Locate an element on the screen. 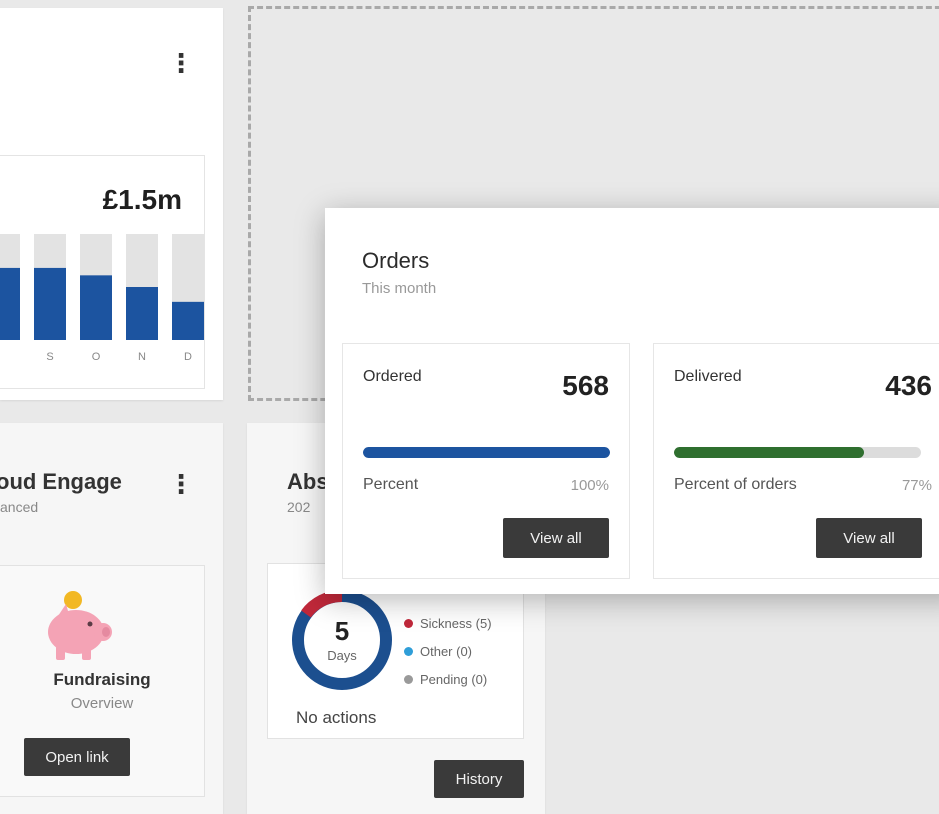 The height and width of the screenshot is (814, 939). legend-item-sickness: Sickness (5) is located at coordinates (448, 623).